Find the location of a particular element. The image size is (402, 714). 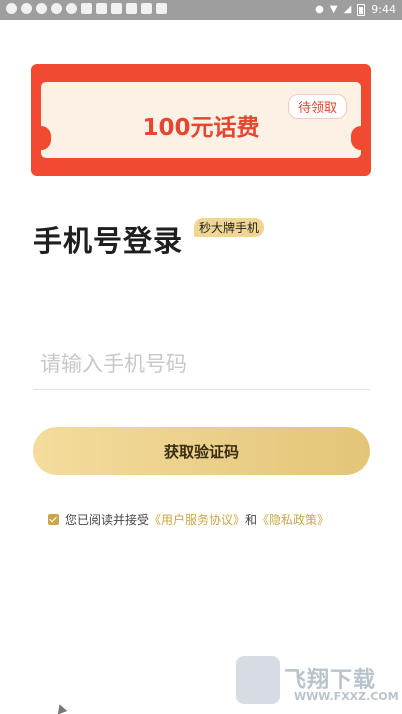

wifi-icon: ▼ is located at coordinates (333, 9).